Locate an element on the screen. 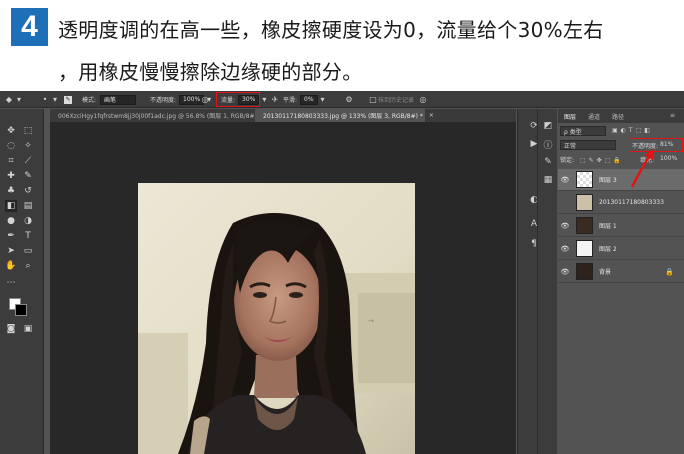 The width and height of the screenshot is (684, 454). brush-panel-icon: ✎ is located at coordinates (68, 99).